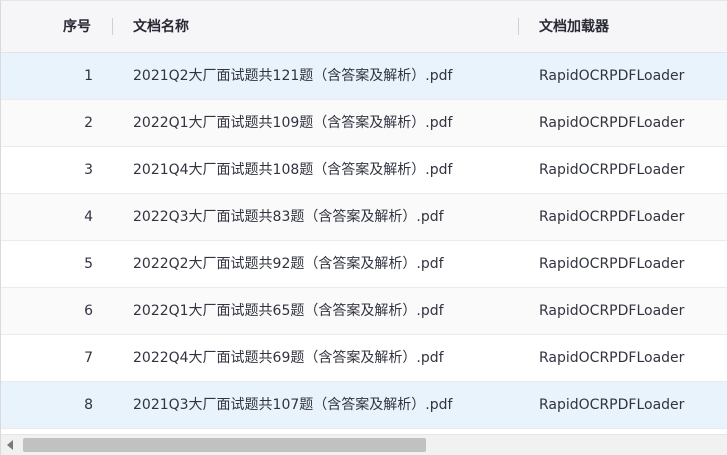  I want to click on column-header-name: 文档名称, so click(161, 27).